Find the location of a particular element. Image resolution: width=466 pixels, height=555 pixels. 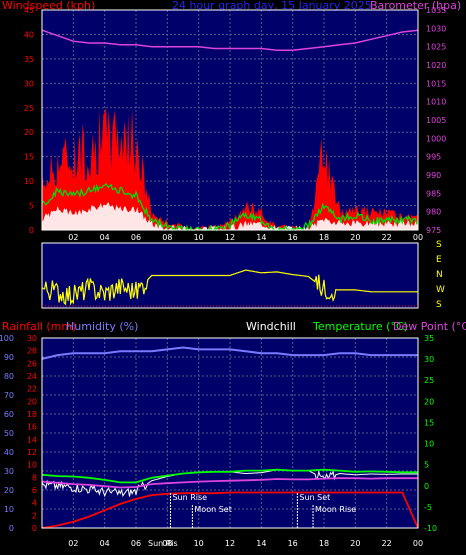

temperature-tick-label: 30 is located at coordinates (429, 359).